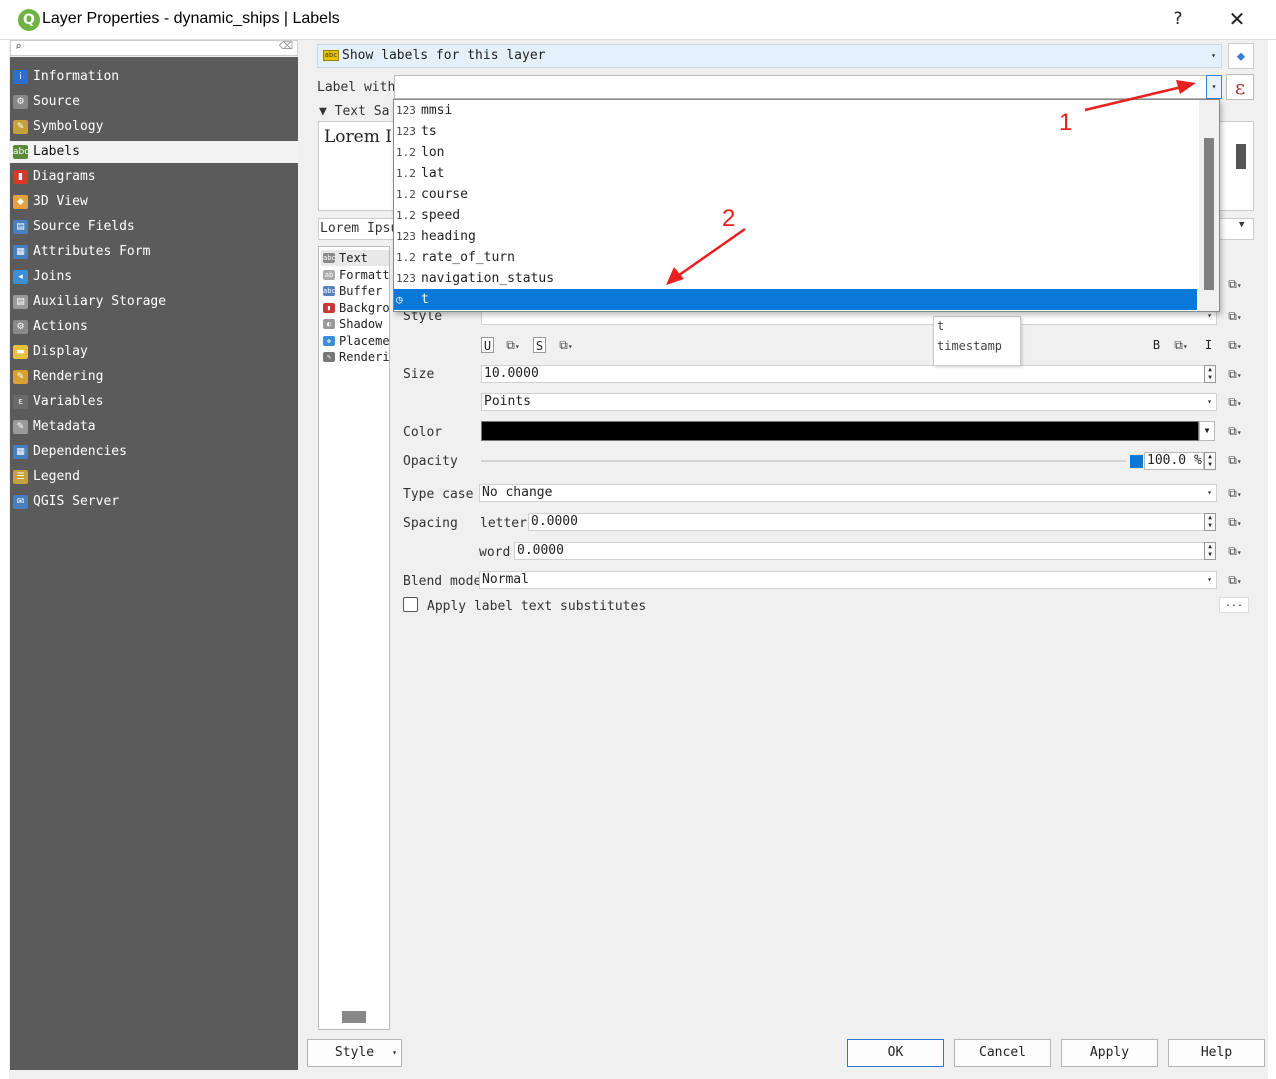 The width and height of the screenshot is (1276, 1079). I want to click on text-sample-header: ▼ Text Sa, so click(354, 111).